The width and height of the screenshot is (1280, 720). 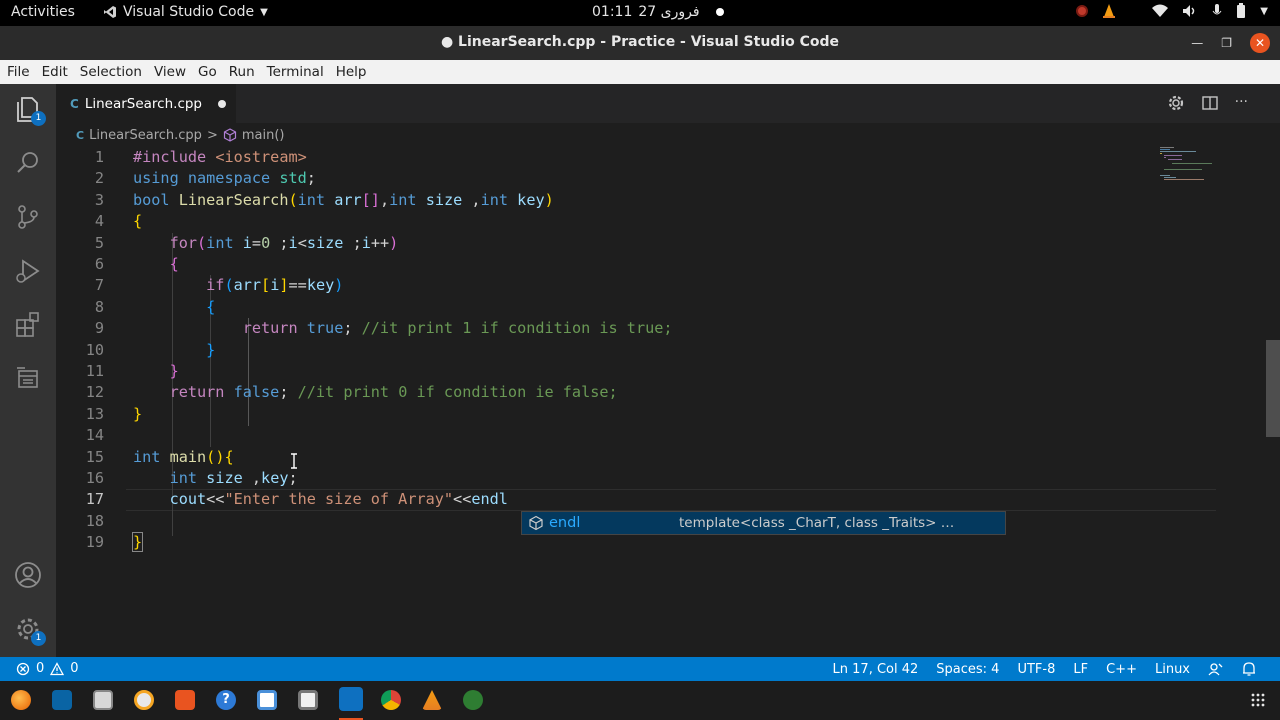 What do you see at coordinates (1036, 669) in the screenshot?
I see `encoding: UTF-8` at bounding box center [1036, 669].